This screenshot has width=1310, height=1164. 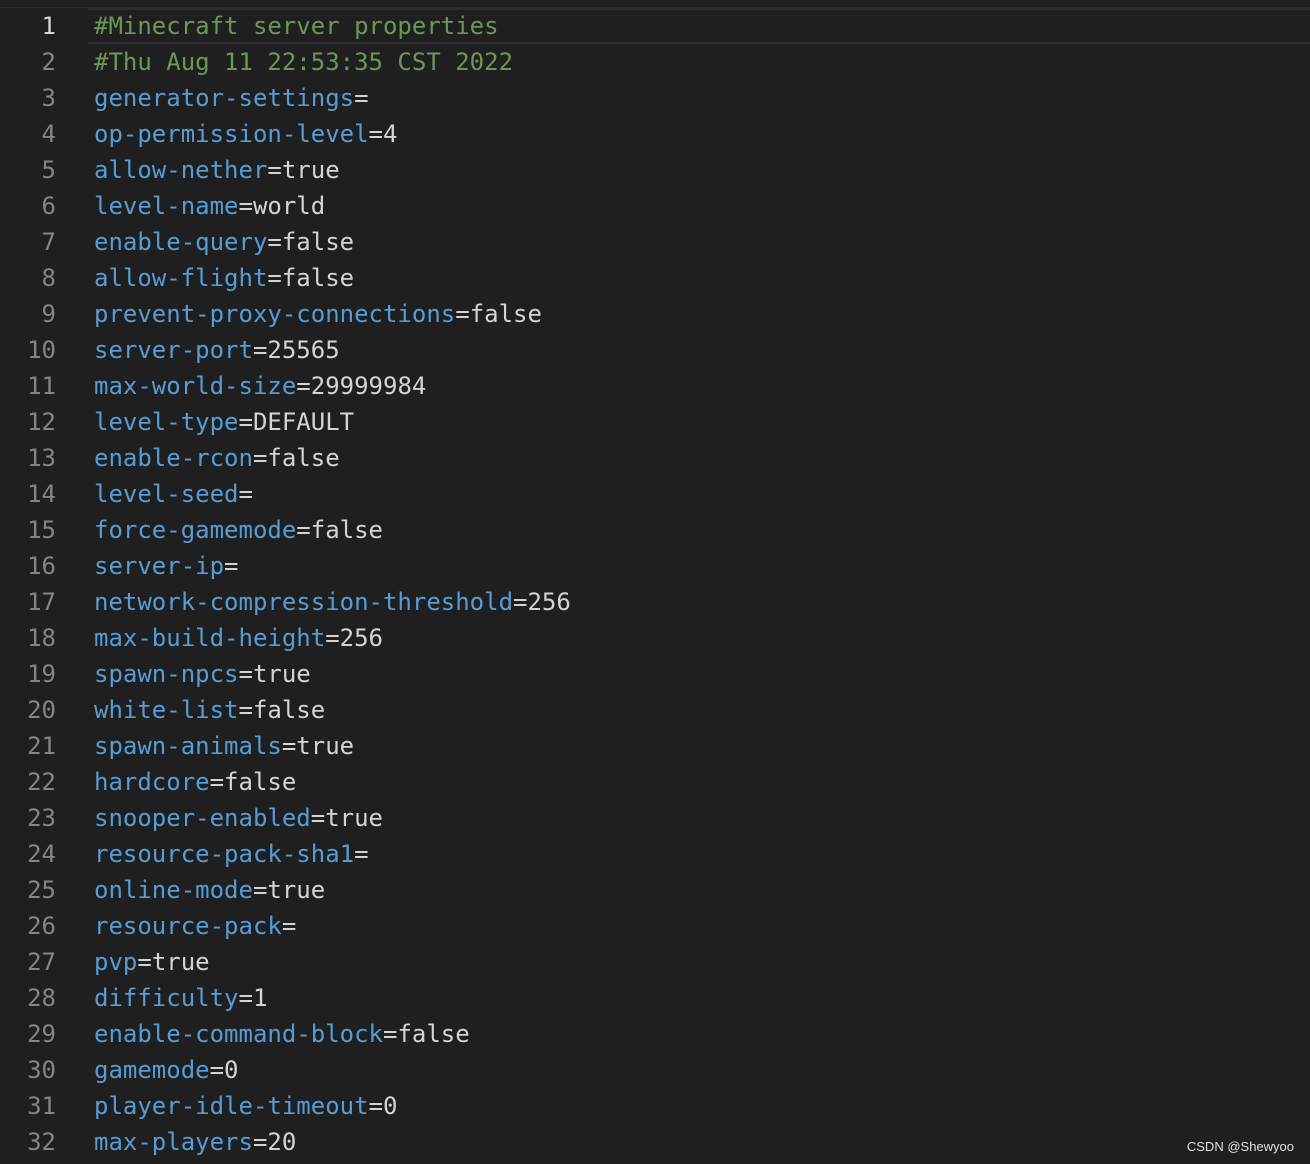 What do you see at coordinates (188, 926) in the screenshot?
I see `property-key: resource-pack` at bounding box center [188, 926].